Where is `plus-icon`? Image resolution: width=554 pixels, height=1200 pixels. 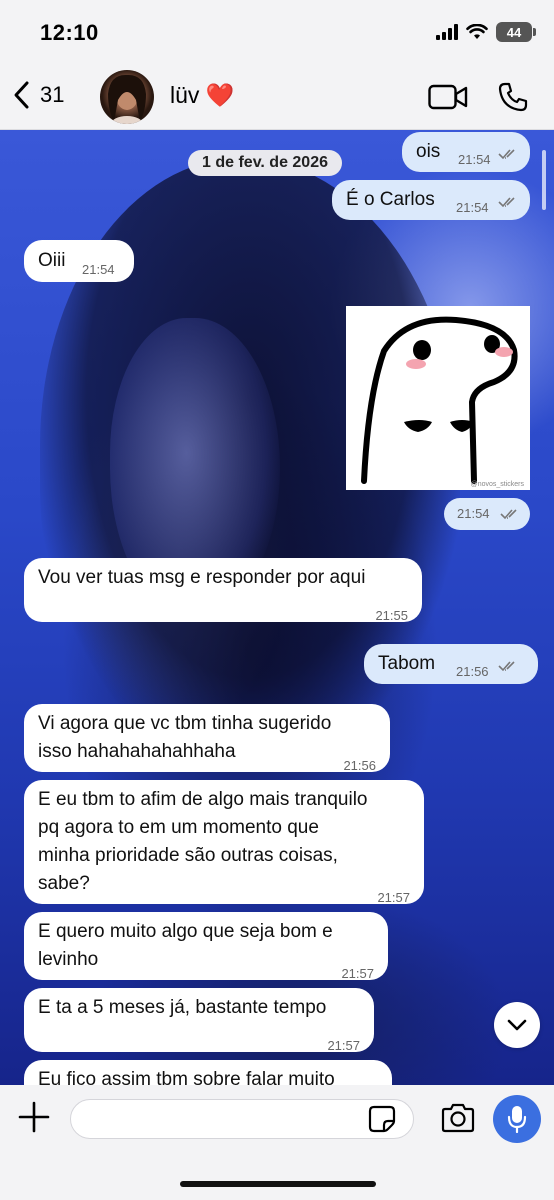 plus-icon is located at coordinates (34, 1117).